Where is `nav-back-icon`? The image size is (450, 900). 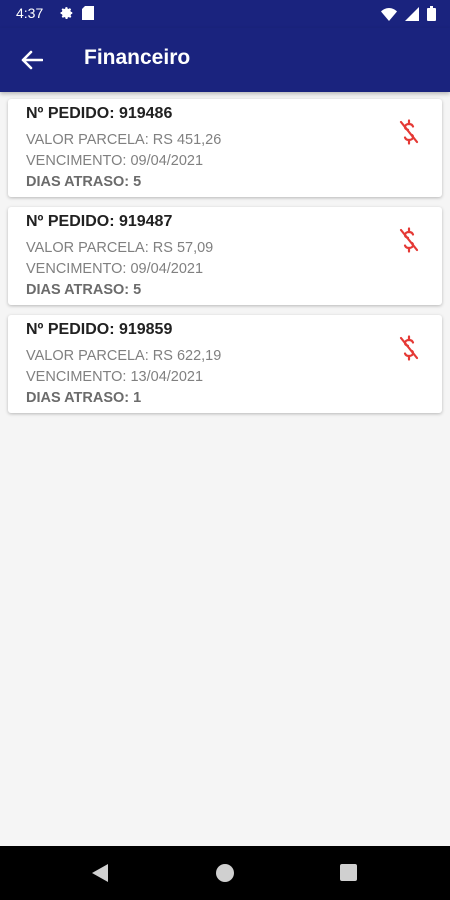 nav-back-icon is located at coordinates (100, 873).